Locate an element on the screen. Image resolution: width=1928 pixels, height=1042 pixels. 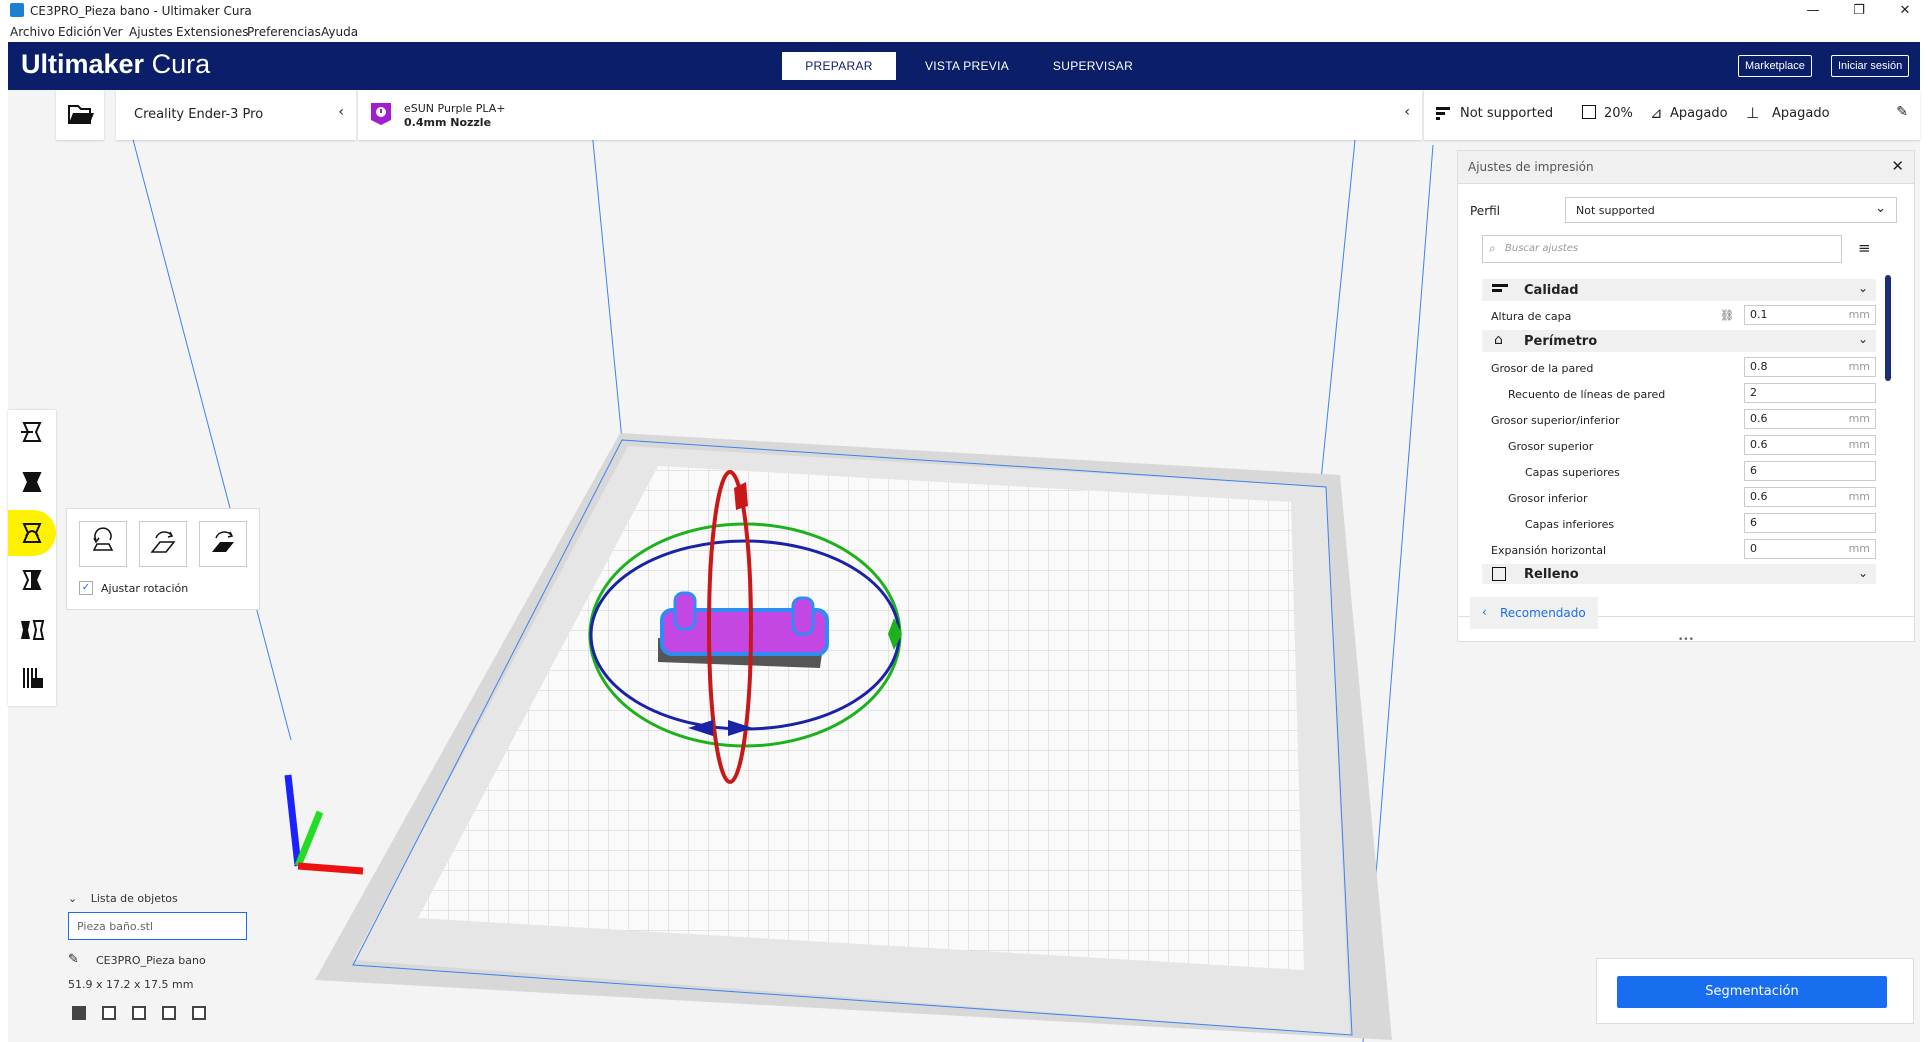
minimize-button: — is located at coordinates (1813, 11).